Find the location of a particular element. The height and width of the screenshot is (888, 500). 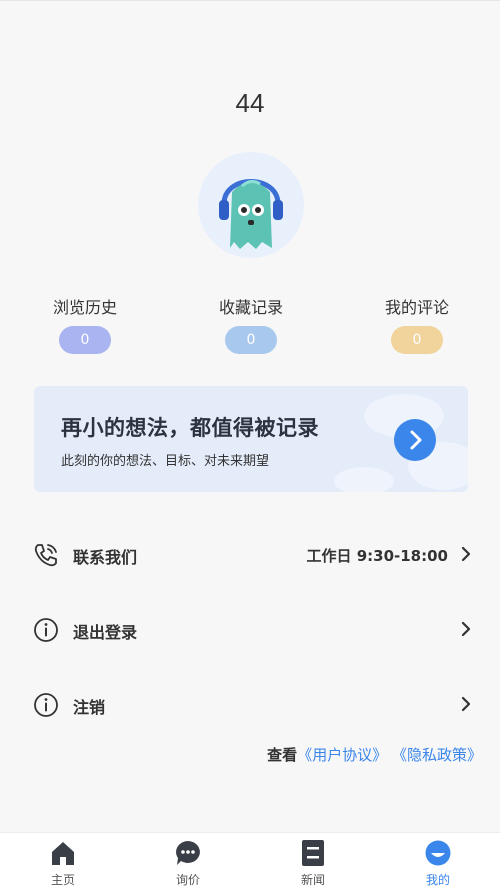

tab-label: 询价 is located at coordinates (187, 880).